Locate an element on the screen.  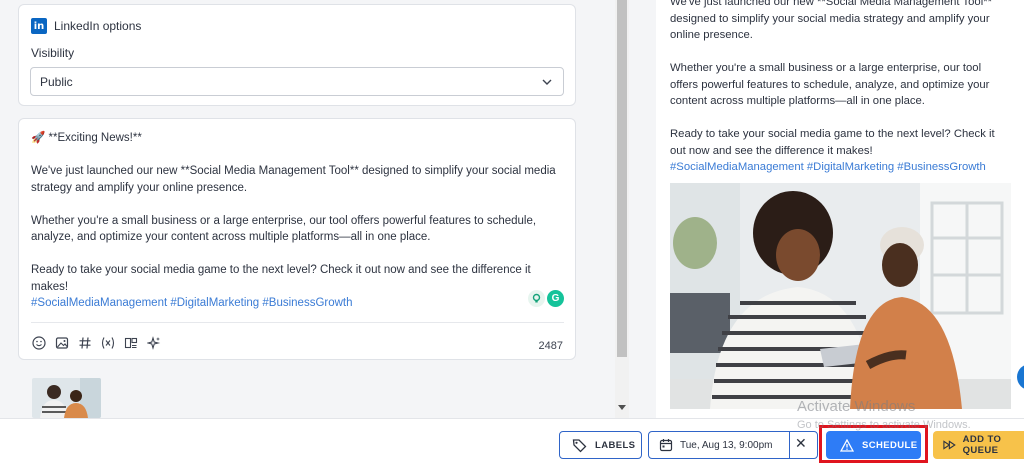
windows-activation-watermark: Activate Windows is located at coordinates (856, 406).